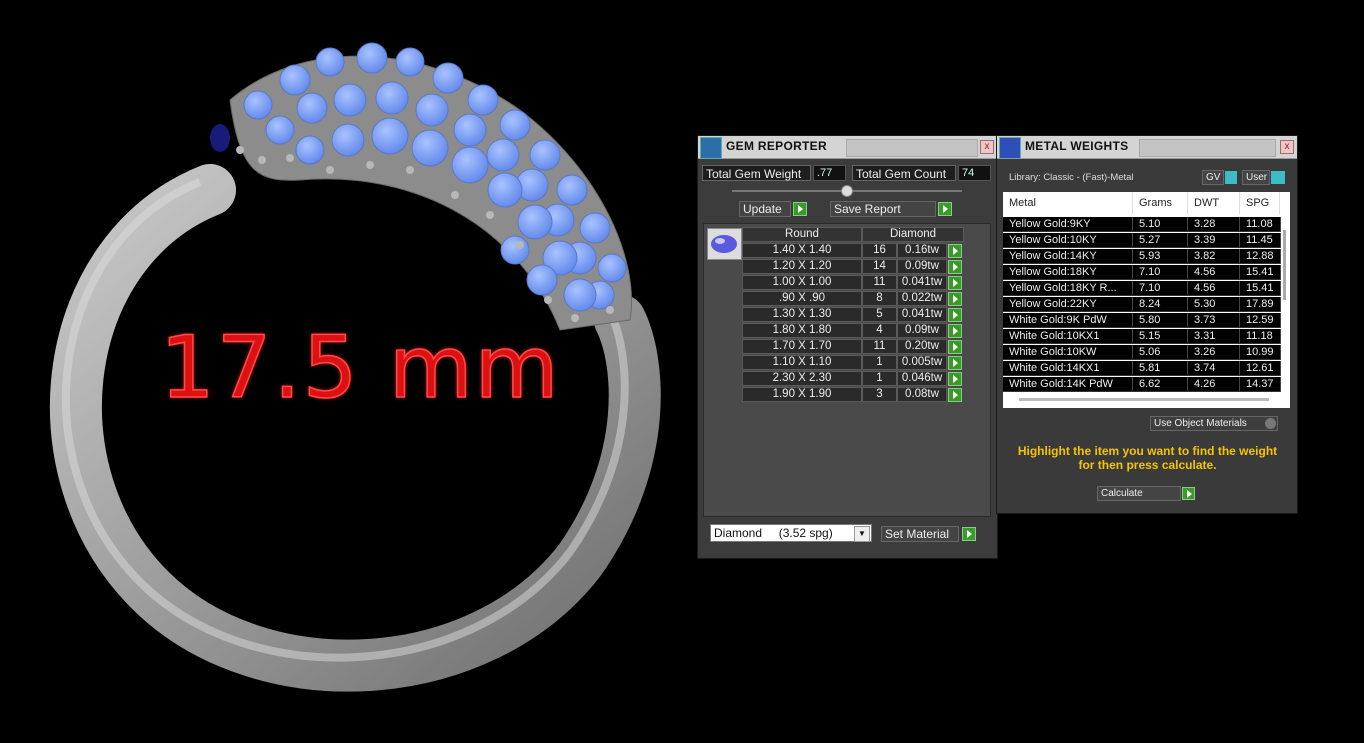  I want to click on calculate-button: Calculate, so click(1139, 493).